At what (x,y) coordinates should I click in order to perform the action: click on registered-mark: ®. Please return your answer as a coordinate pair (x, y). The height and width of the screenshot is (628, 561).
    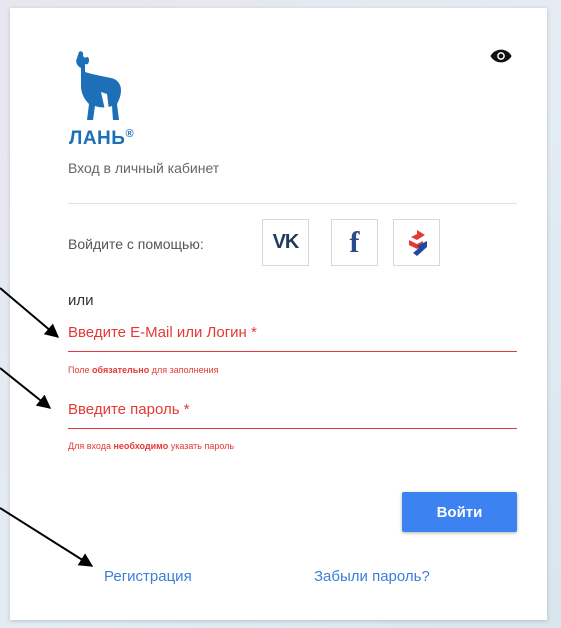
    Looking at the image, I should click on (130, 134).